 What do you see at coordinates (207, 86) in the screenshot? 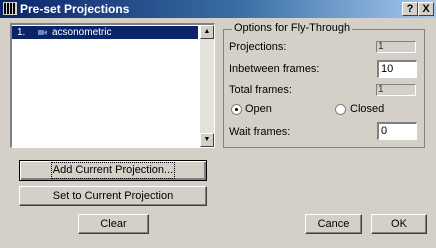
I see `list-scrollbar: ▲ ▼` at bounding box center [207, 86].